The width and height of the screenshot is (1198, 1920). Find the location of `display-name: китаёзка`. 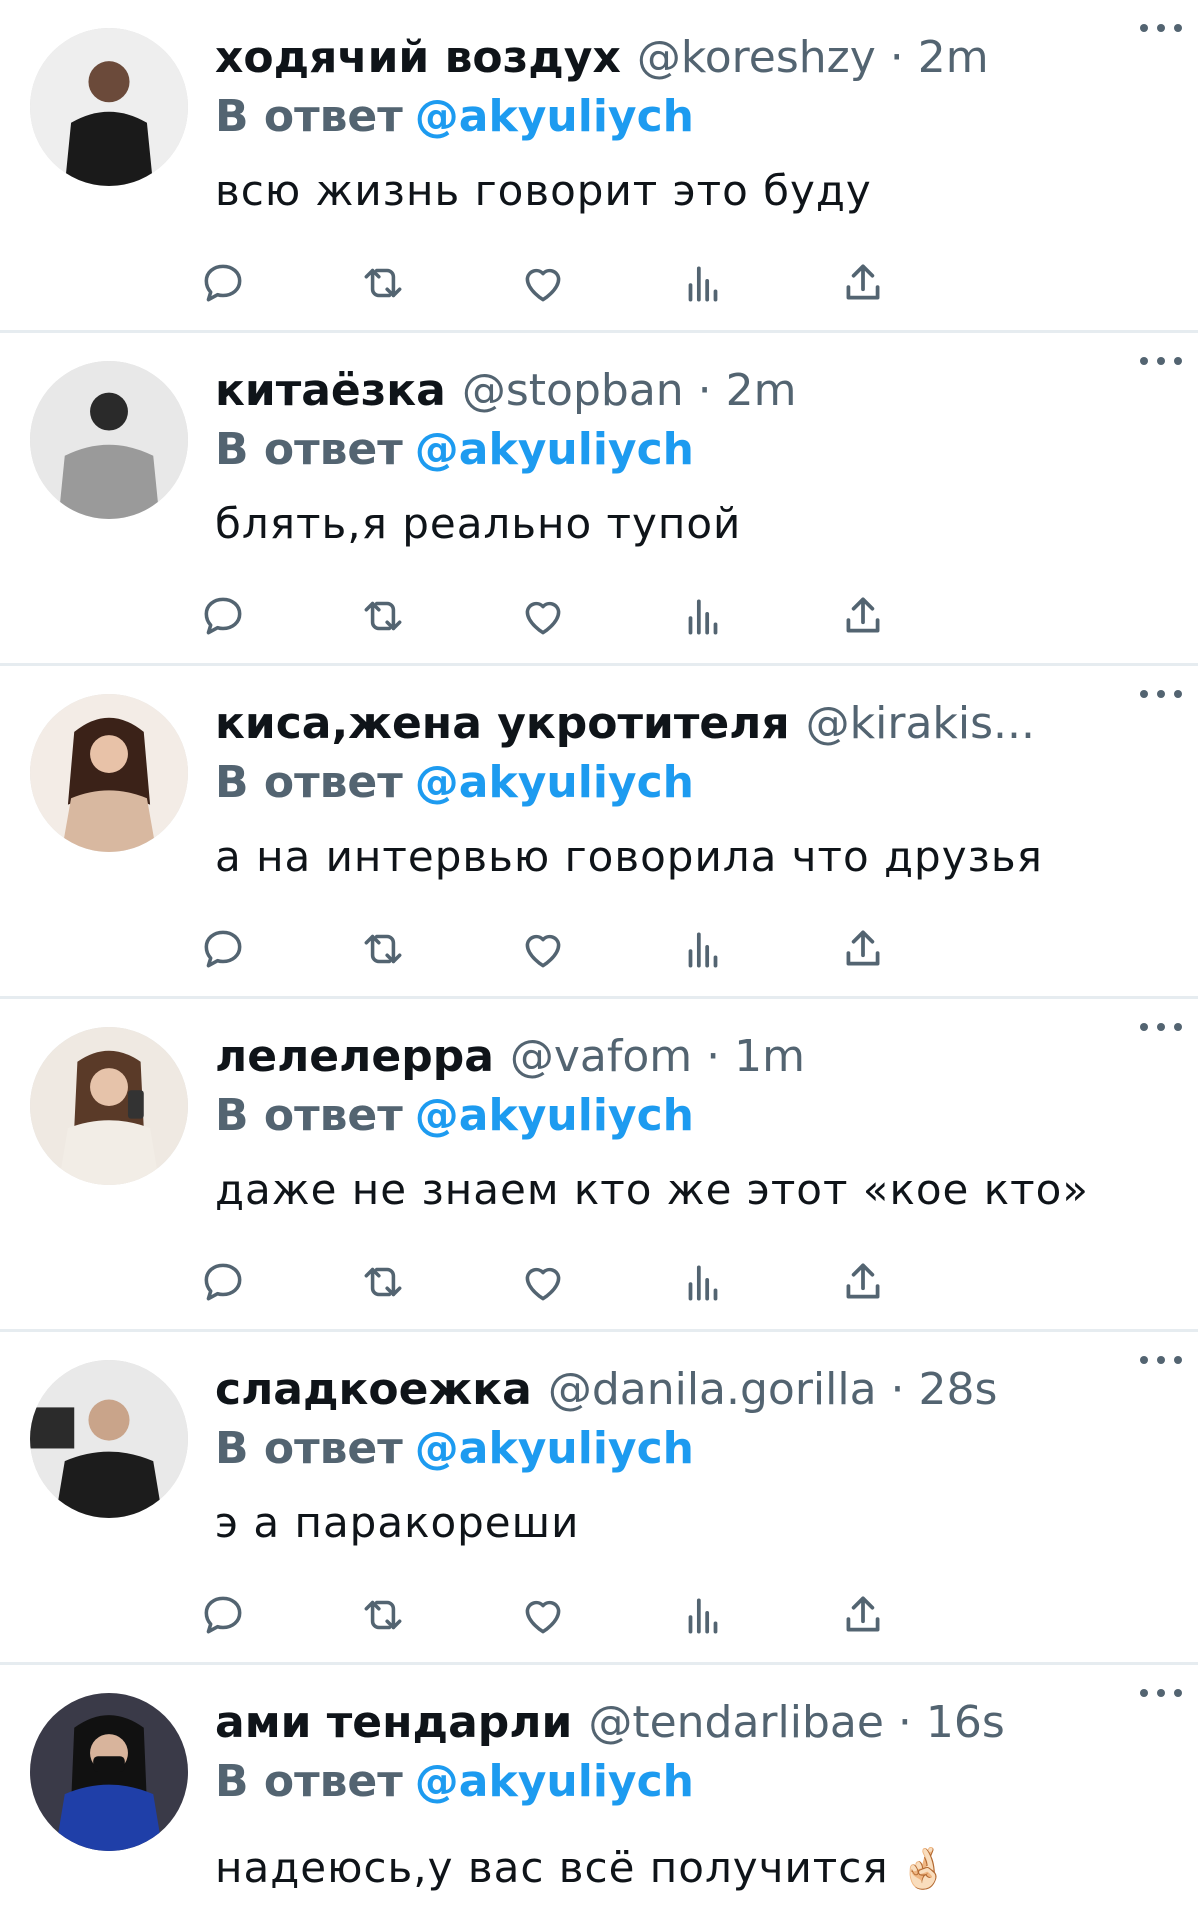

display-name: китаёзка is located at coordinates (330, 390).